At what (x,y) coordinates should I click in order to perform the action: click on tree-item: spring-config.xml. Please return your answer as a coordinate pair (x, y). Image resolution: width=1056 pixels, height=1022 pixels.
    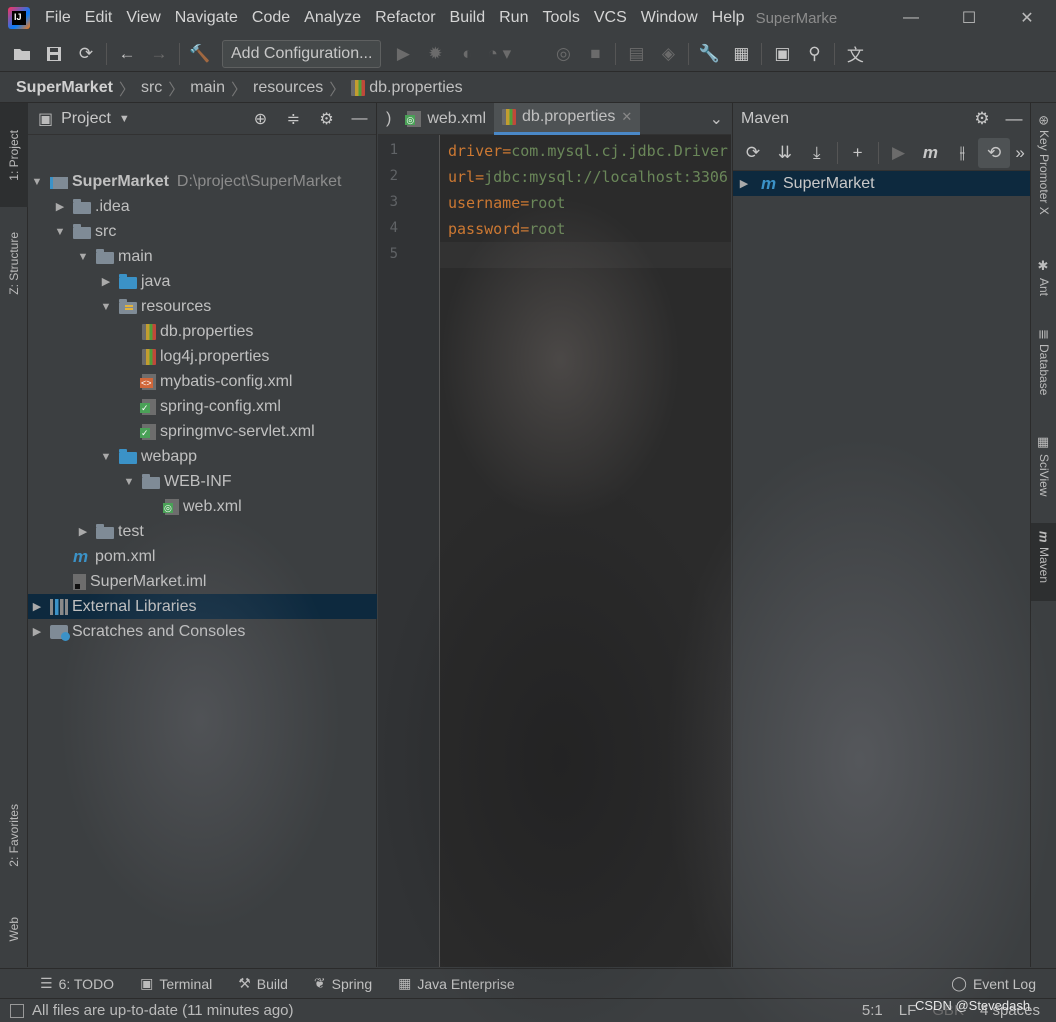
    Looking at the image, I should click on (202, 406).